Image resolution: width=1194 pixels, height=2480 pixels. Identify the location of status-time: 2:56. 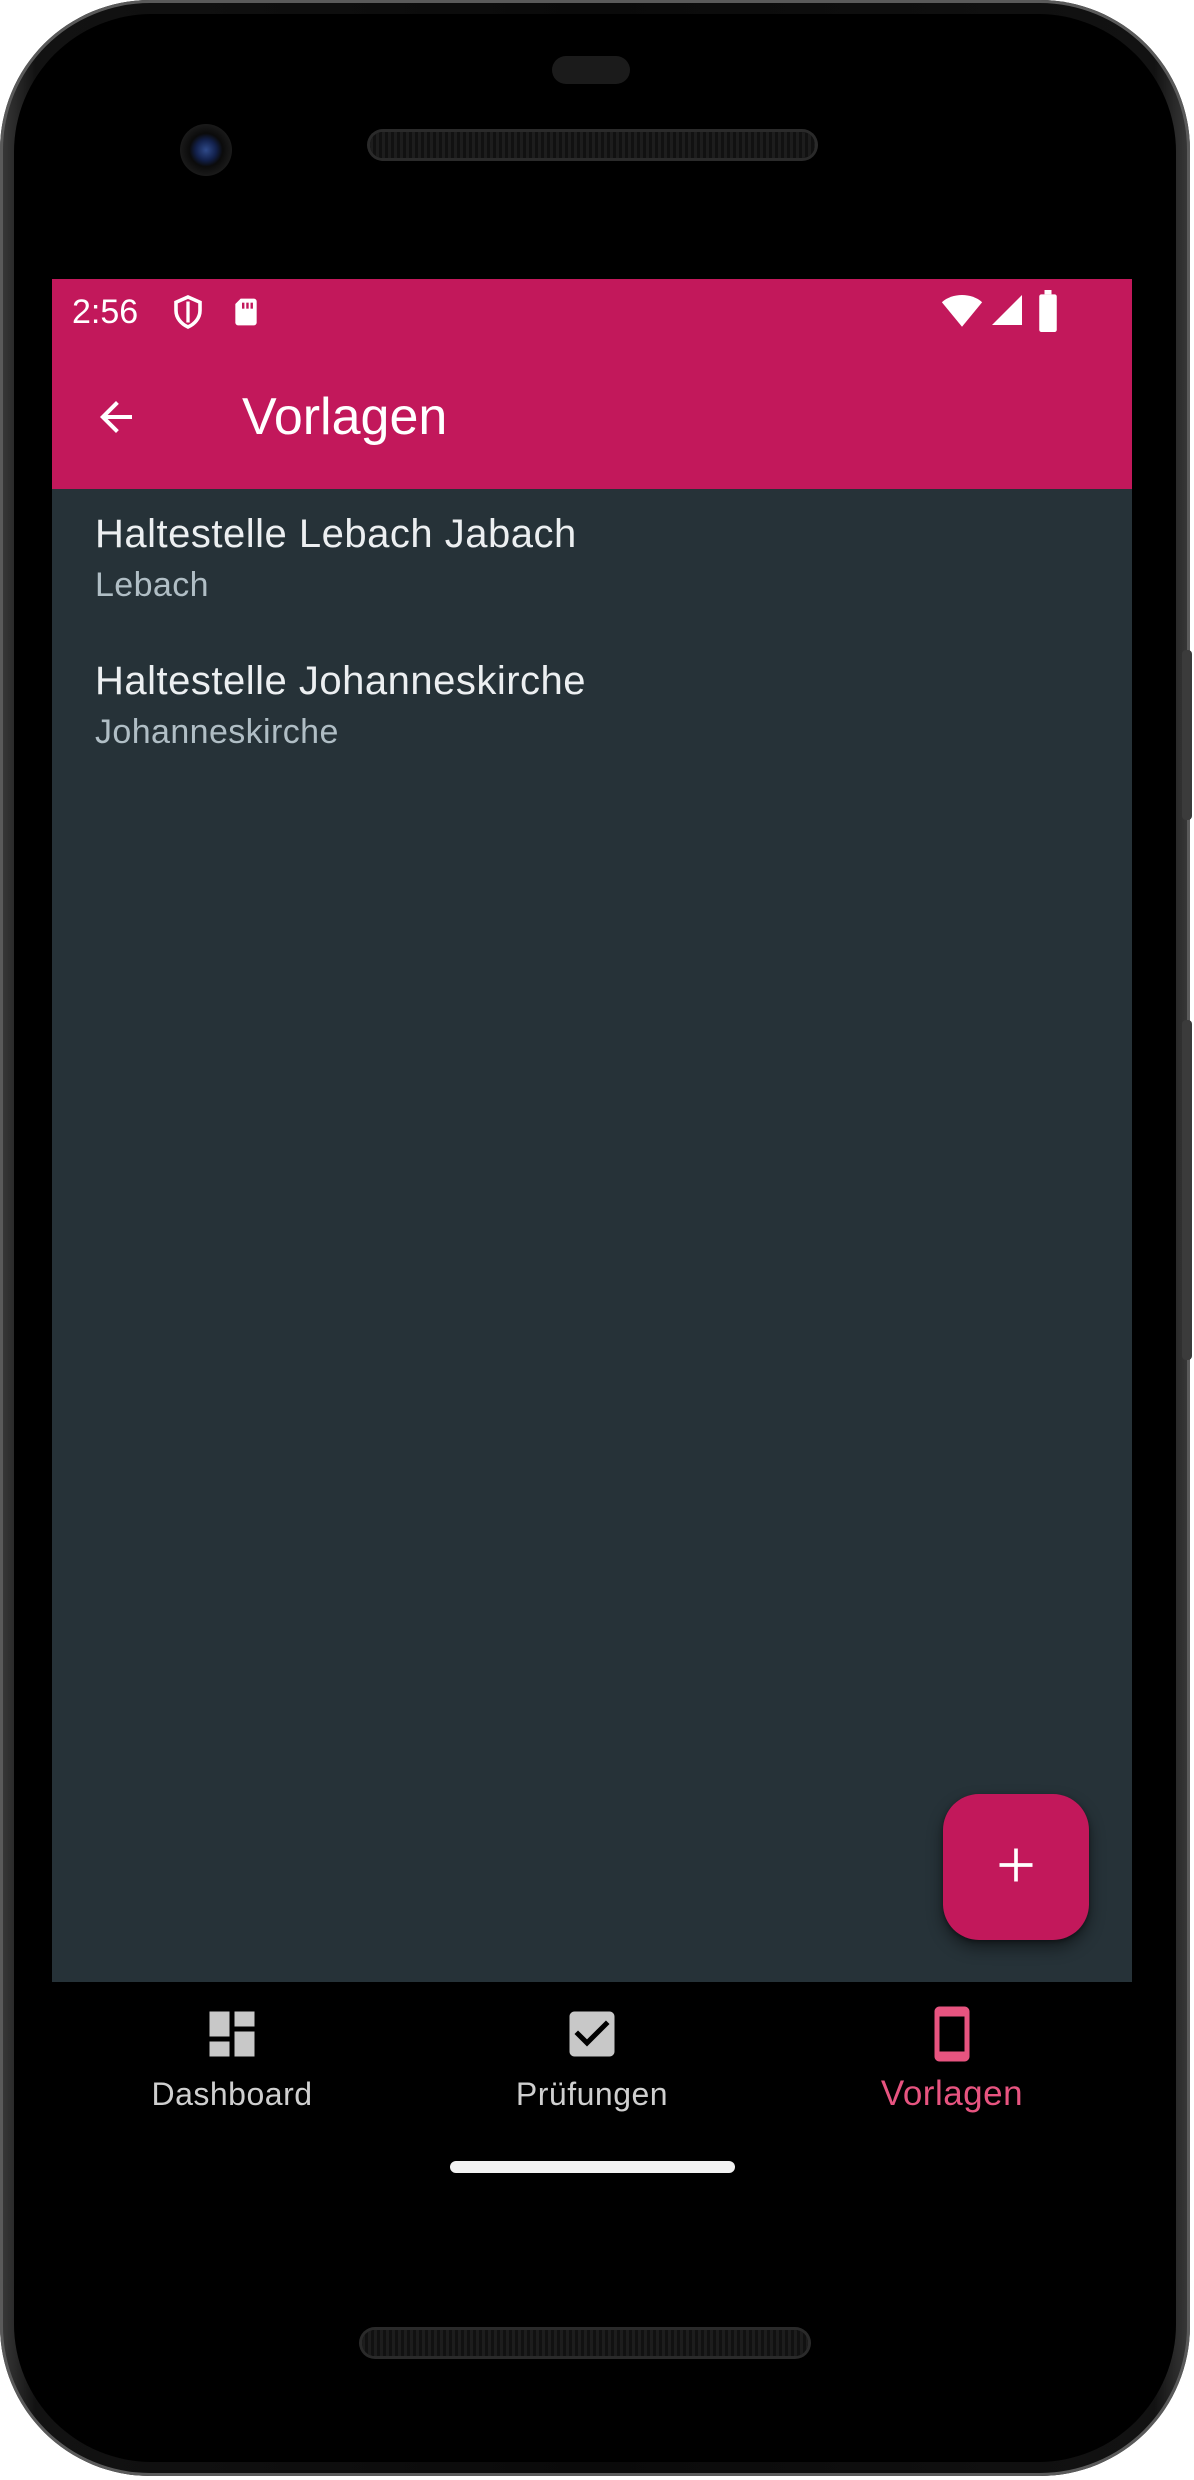
(105, 312).